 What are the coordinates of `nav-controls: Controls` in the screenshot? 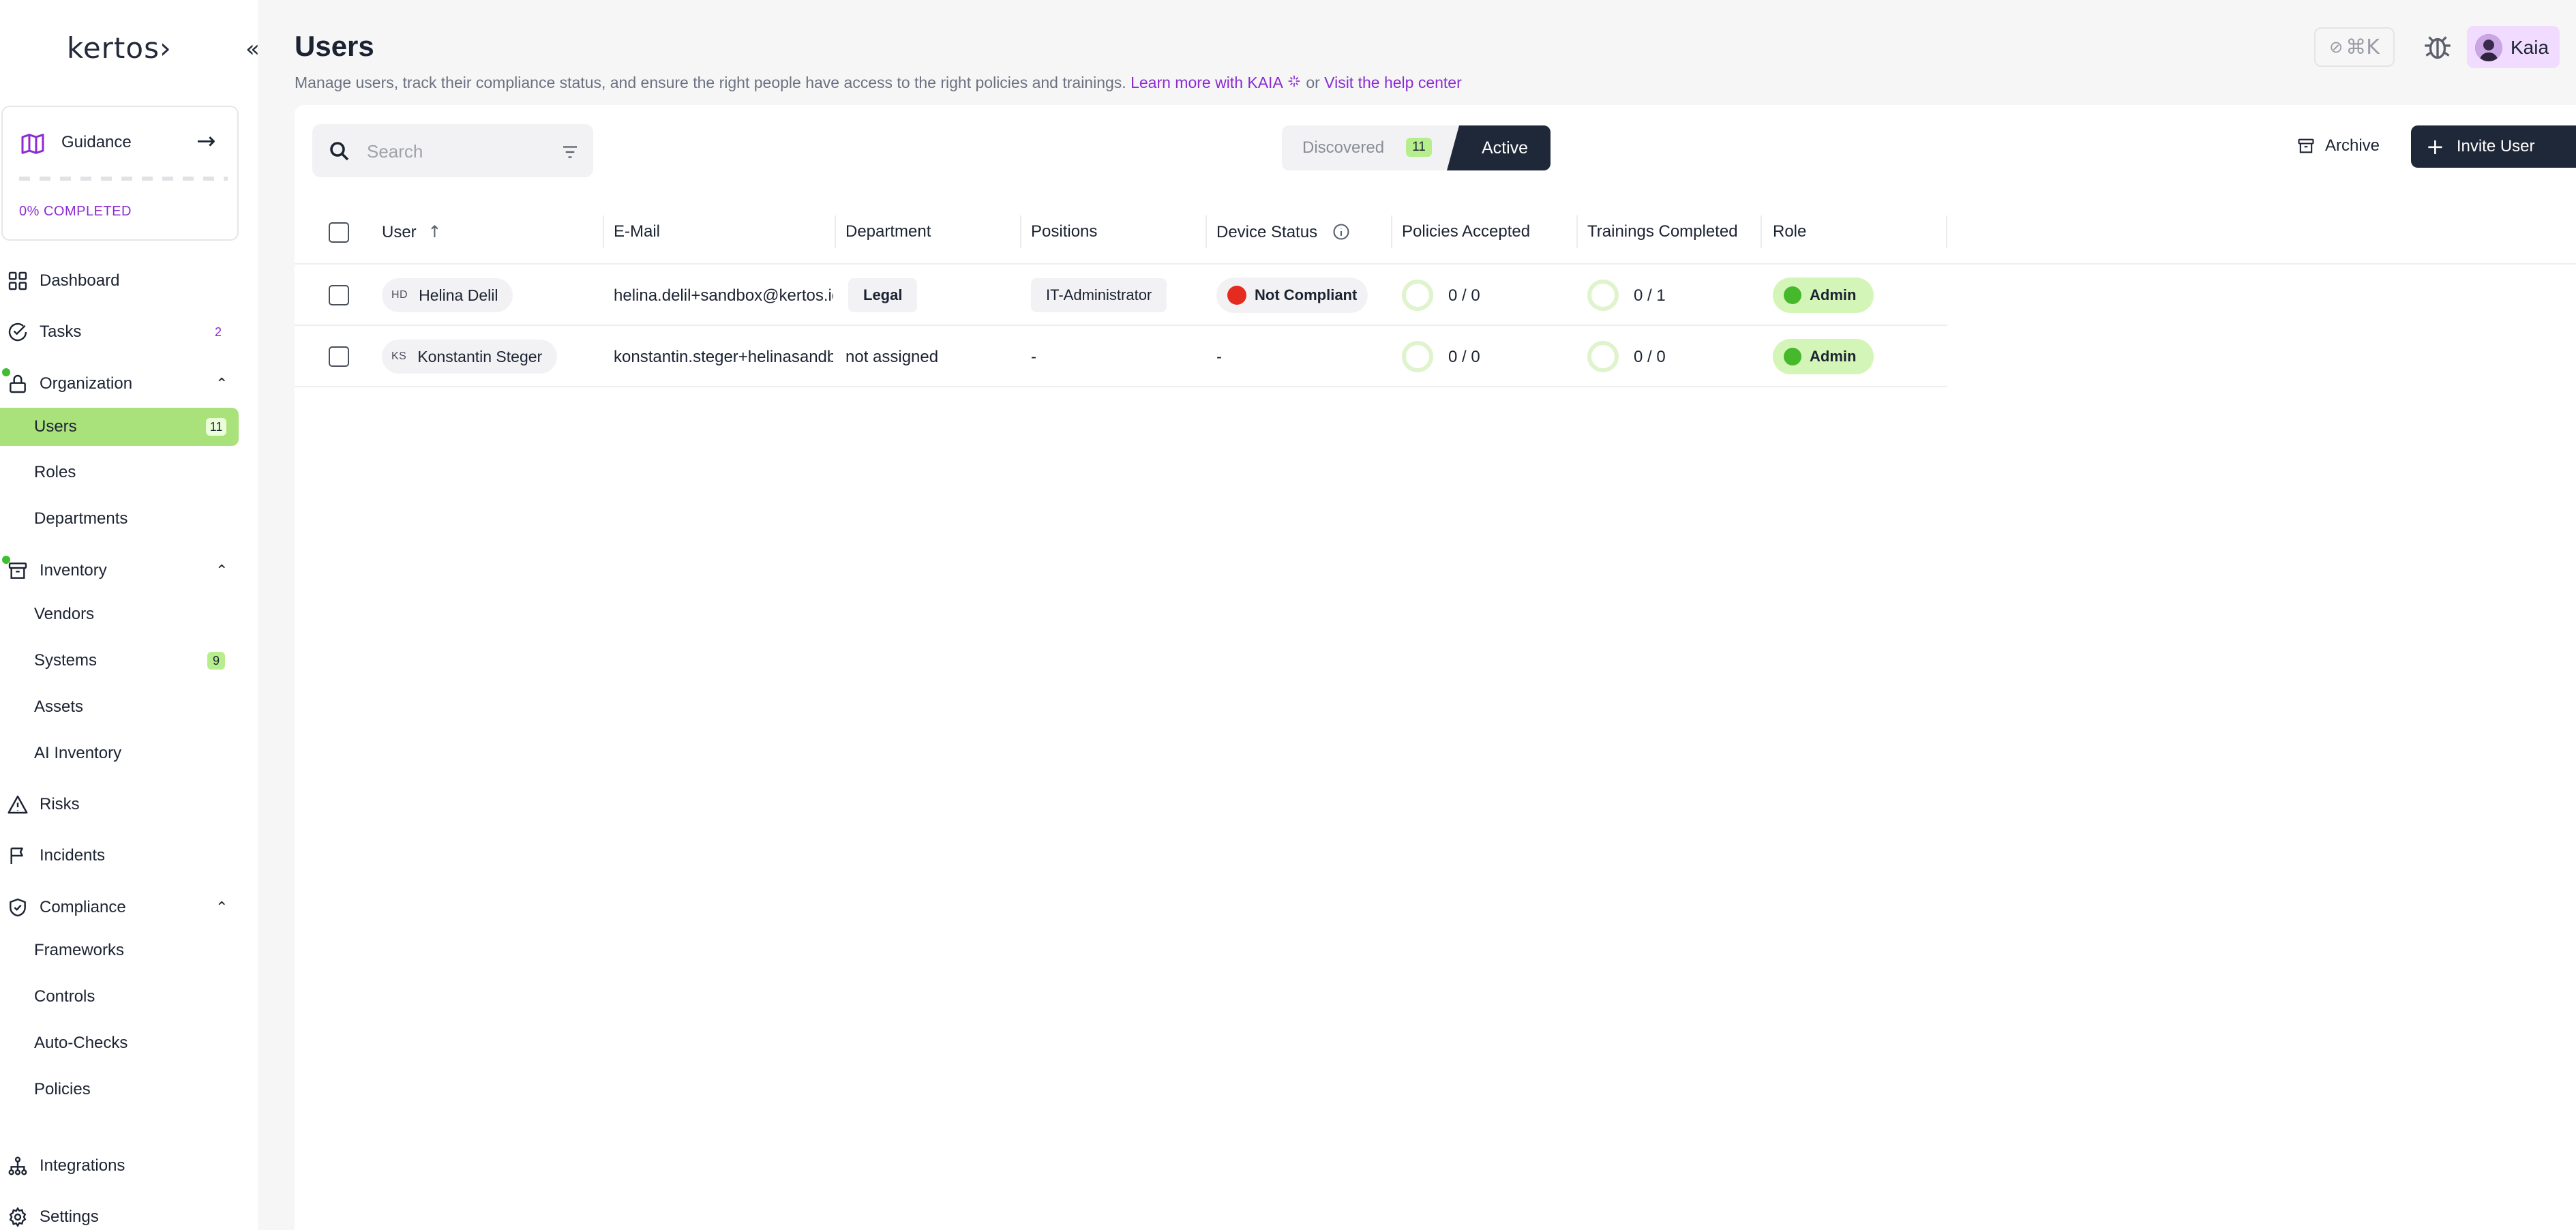 It's located at (119, 997).